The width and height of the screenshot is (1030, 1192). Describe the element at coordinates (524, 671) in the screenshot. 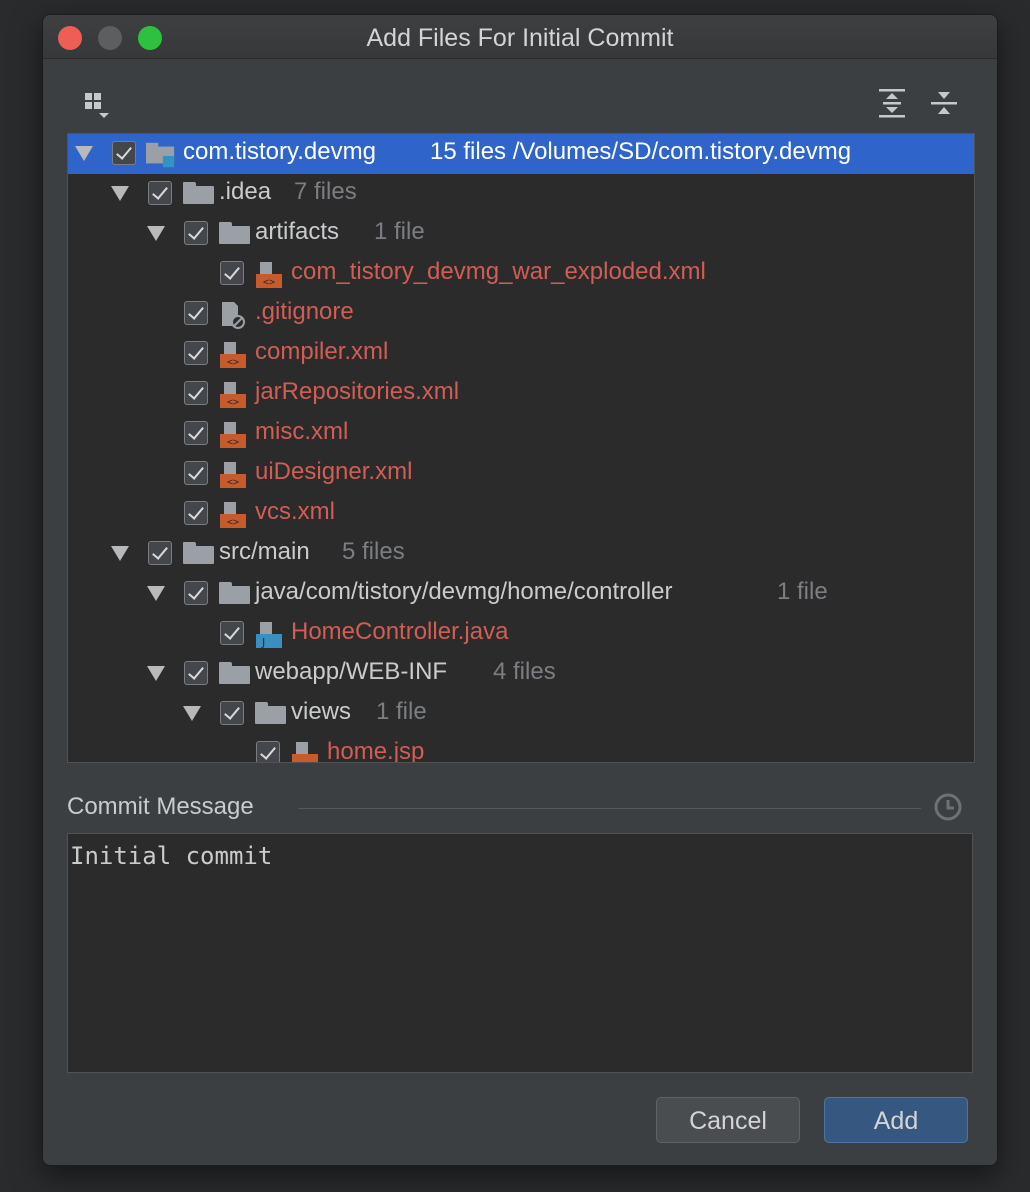

I see `tree-row-count: 4 files` at that location.